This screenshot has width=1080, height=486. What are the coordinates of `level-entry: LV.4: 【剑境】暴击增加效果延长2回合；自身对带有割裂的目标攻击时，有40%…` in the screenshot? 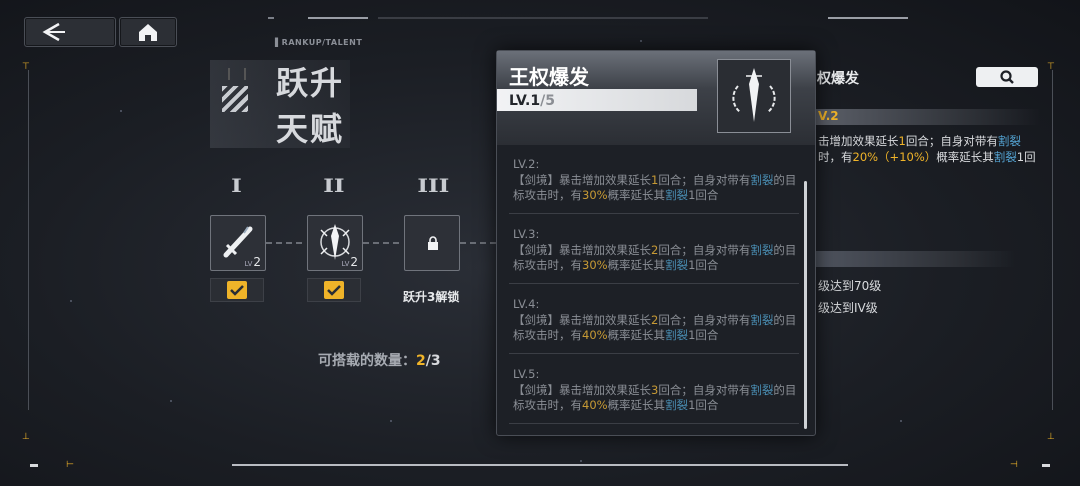 It's located at (655, 319).